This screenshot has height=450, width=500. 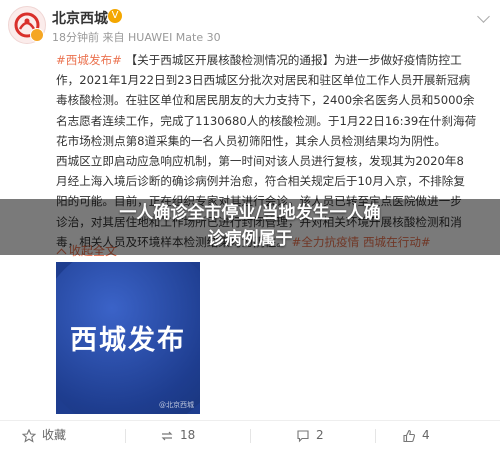 What do you see at coordinates (250, 239) in the screenshot?
I see `headline-line-2: 诊病例属于` at bounding box center [250, 239].